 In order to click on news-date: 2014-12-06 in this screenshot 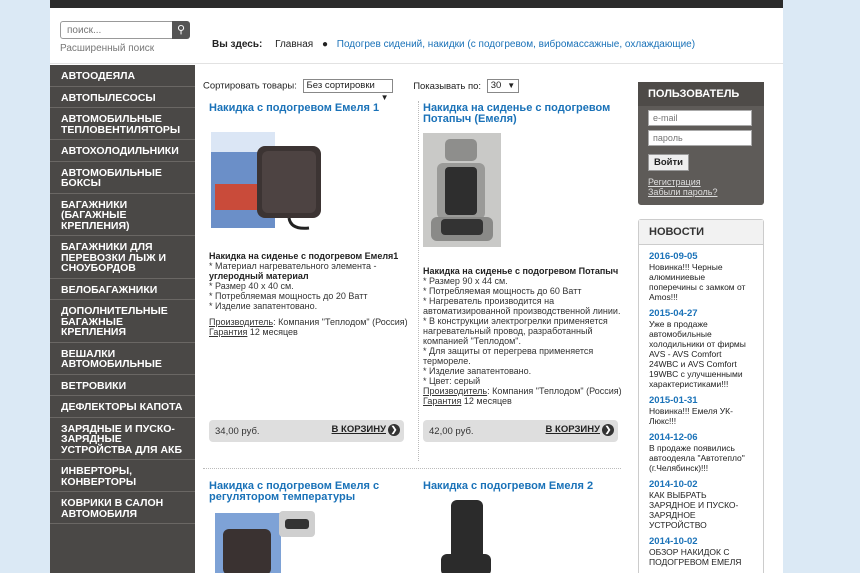, I will do `click(701, 437)`.